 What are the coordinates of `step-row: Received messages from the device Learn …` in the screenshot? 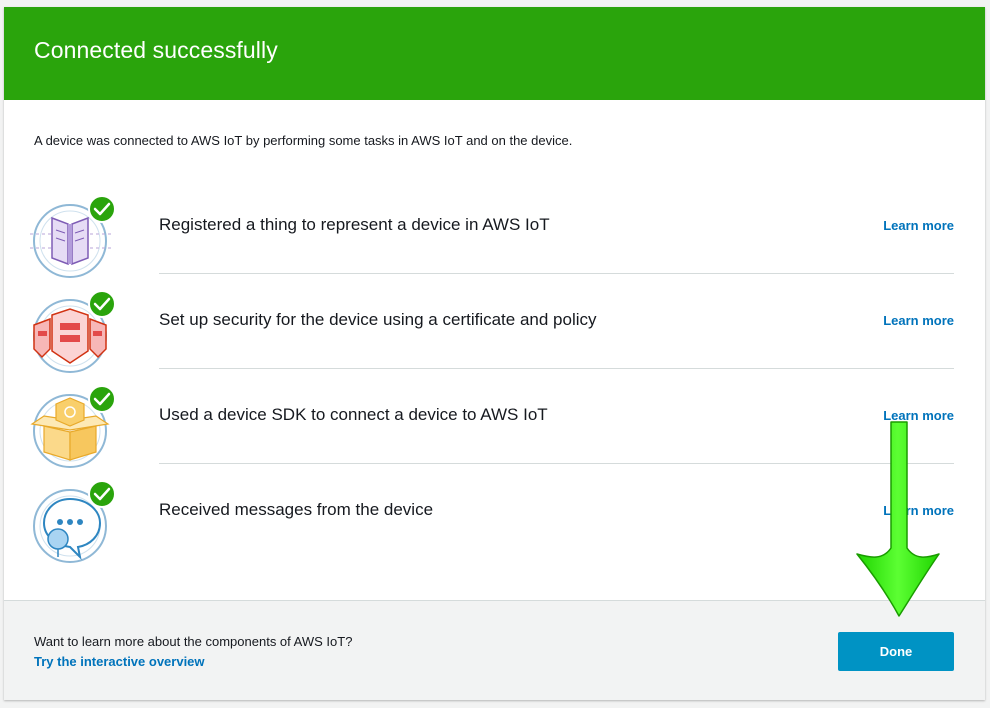 It's located at (556, 511).